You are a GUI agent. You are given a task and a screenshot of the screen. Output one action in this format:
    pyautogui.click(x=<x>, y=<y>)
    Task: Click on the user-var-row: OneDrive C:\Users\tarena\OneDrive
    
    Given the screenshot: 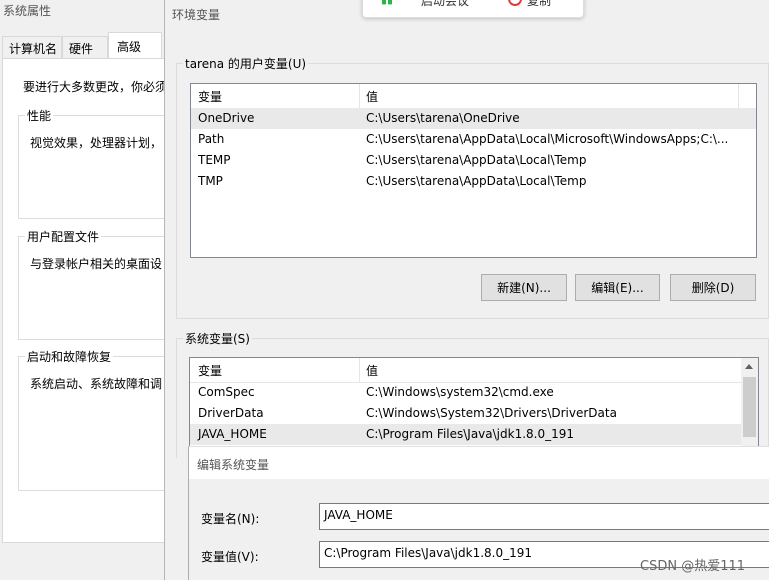 What is the action you would take?
    pyautogui.click(x=473, y=118)
    